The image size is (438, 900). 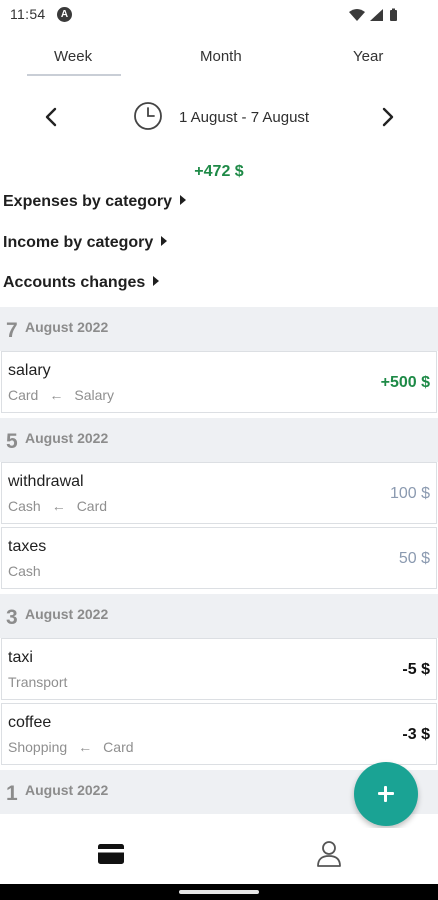 What do you see at coordinates (74, 282) in the screenshot?
I see `accounts-changes-label: Accounts changes` at bounding box center [74, 282].